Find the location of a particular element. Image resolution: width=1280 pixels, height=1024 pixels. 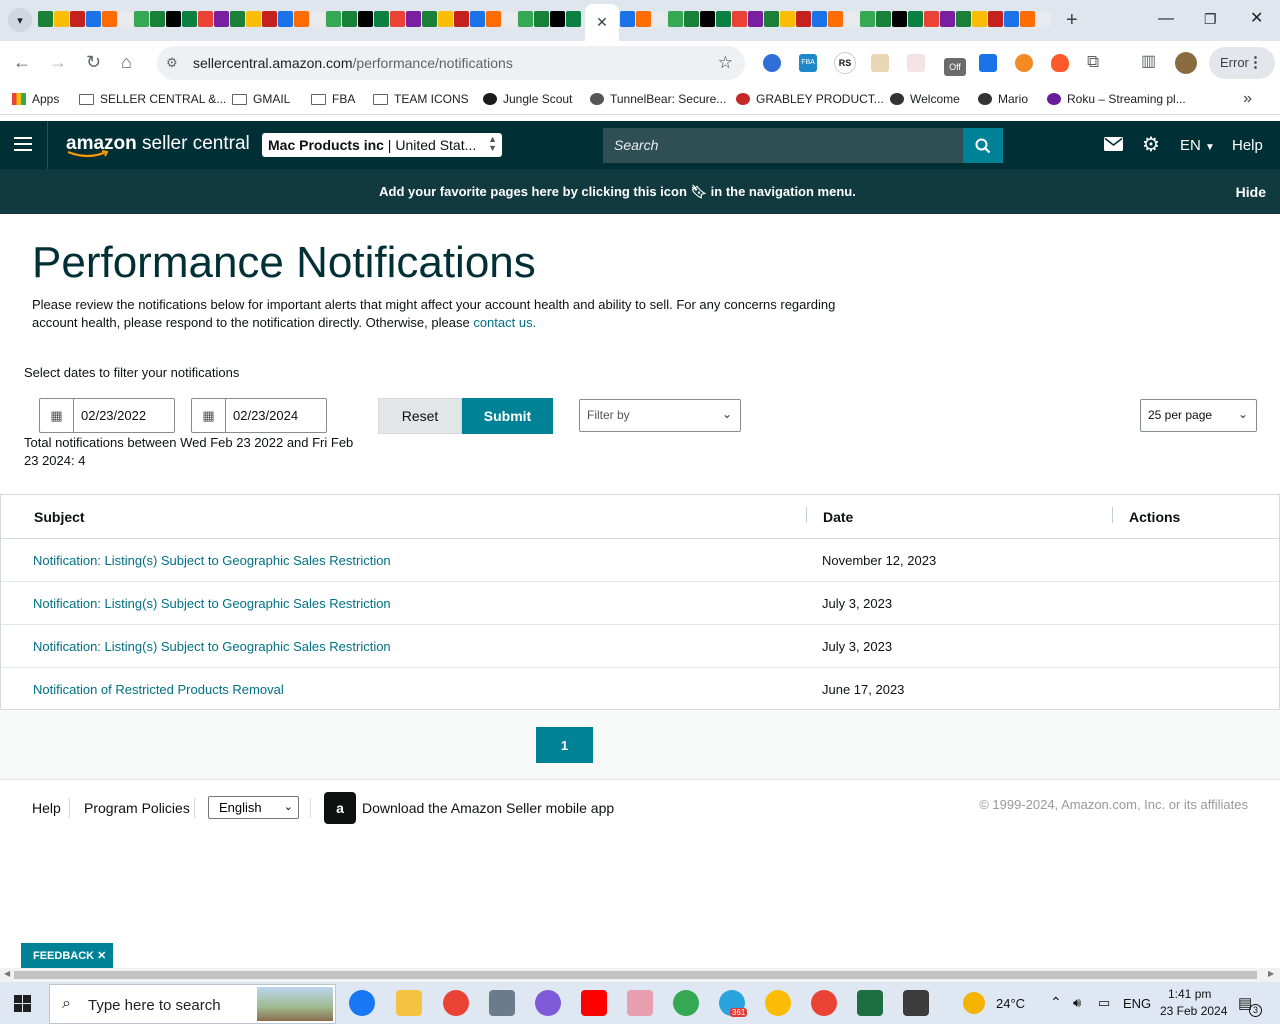

end-date-input: ▦ 02/23/2024 is located at coordinates (259, 415).